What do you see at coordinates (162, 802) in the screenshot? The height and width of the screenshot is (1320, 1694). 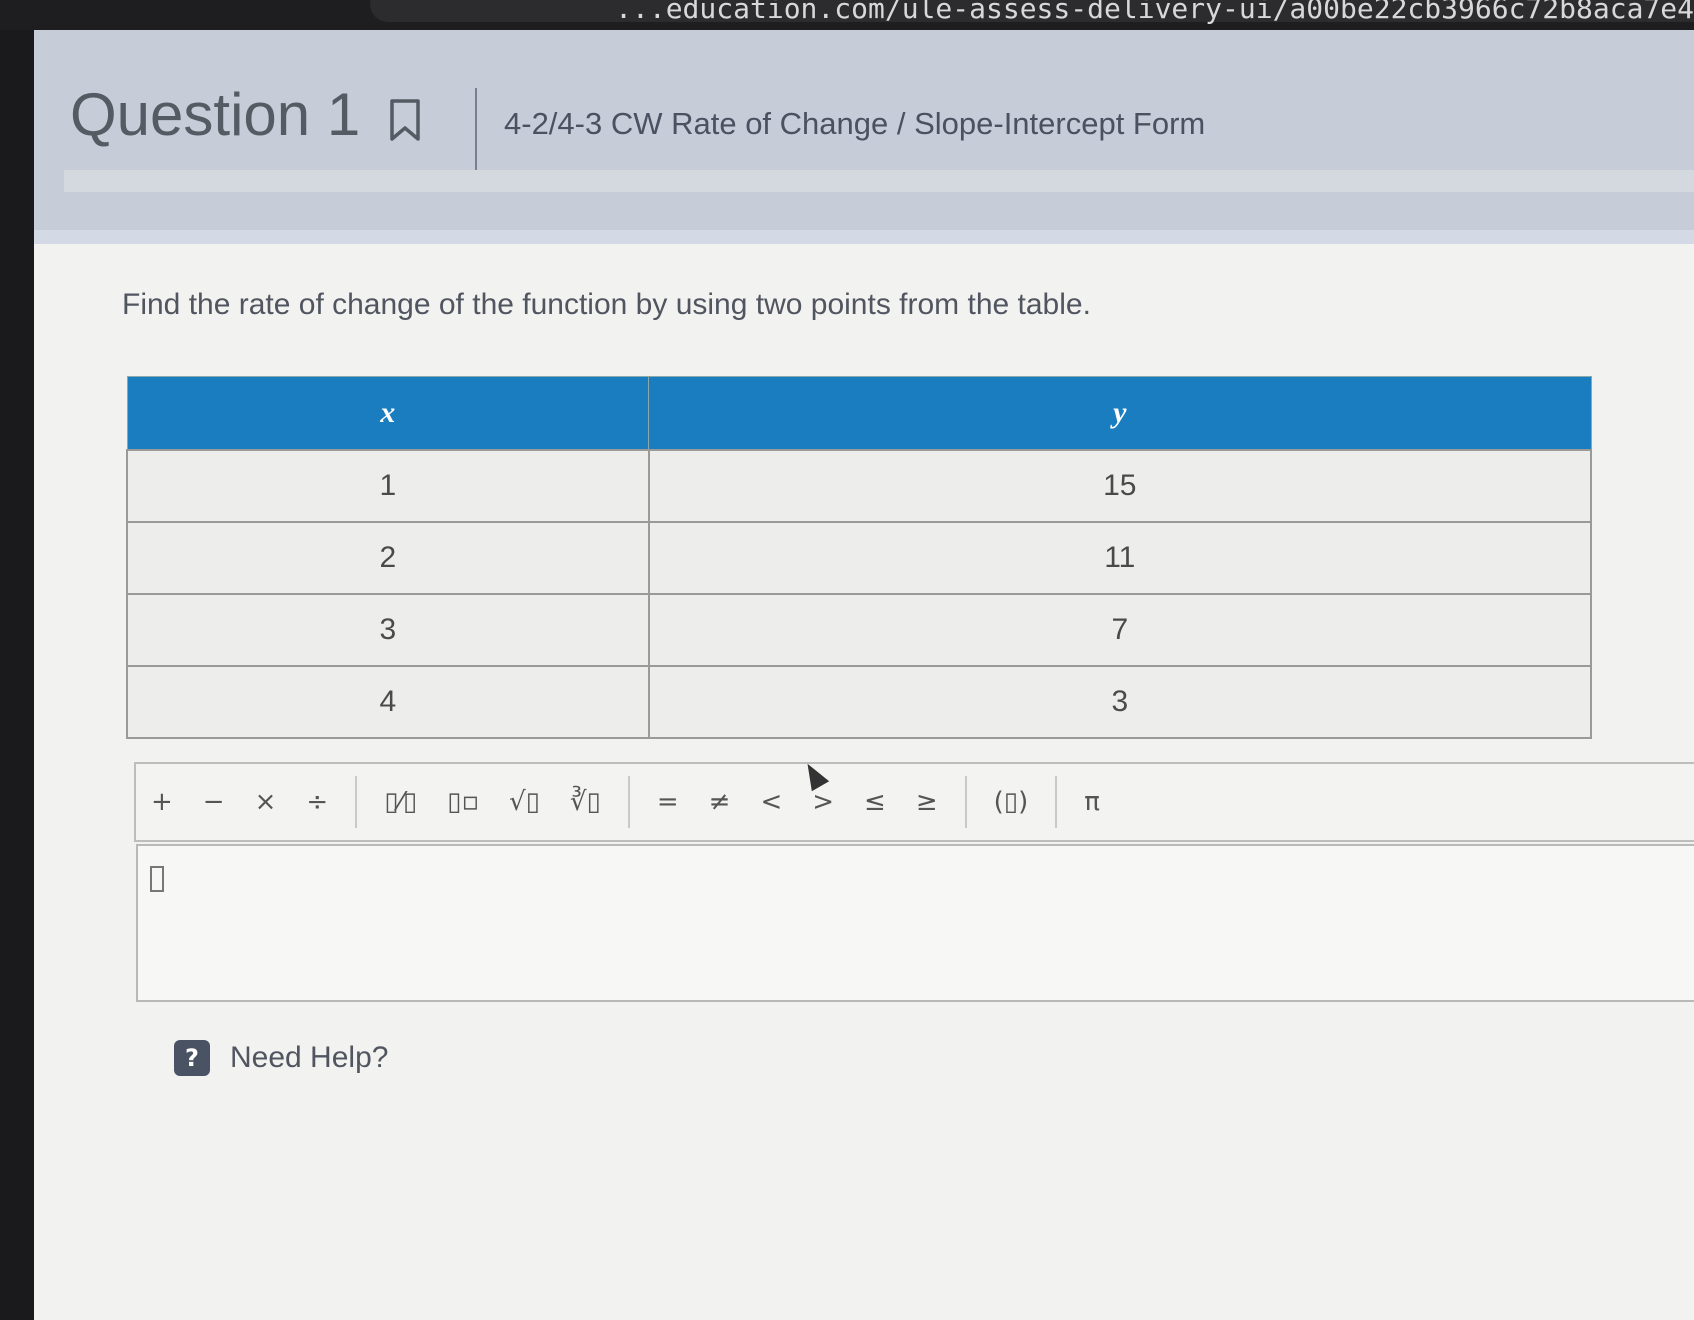 I see `plus-button: +` at bounding box center [162, 802].